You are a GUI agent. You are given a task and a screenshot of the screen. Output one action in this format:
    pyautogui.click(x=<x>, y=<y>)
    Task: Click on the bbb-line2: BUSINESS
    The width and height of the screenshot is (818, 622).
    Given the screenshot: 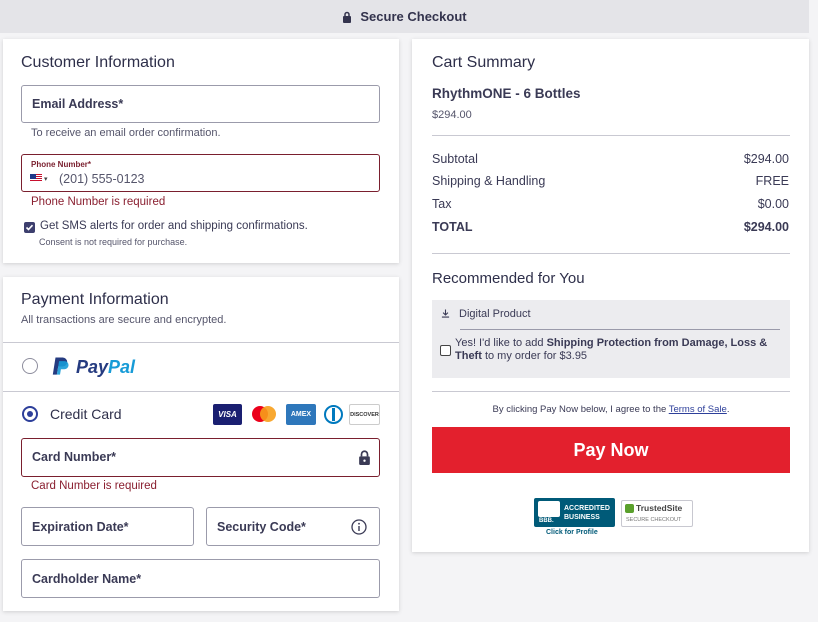 What is the action you would take?
    pyautogui.click(x=582, y=517)
    